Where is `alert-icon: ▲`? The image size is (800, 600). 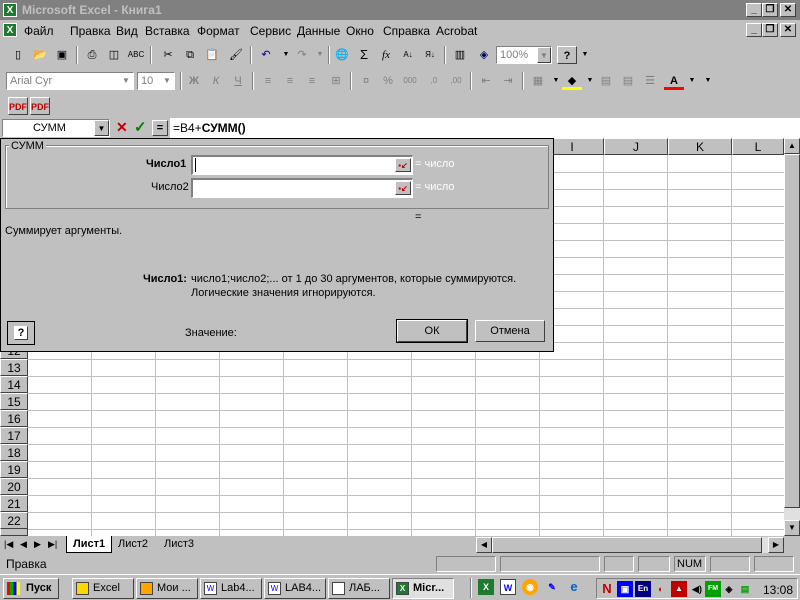 alert-icon: ▲ is located at coordinates (679, 589).